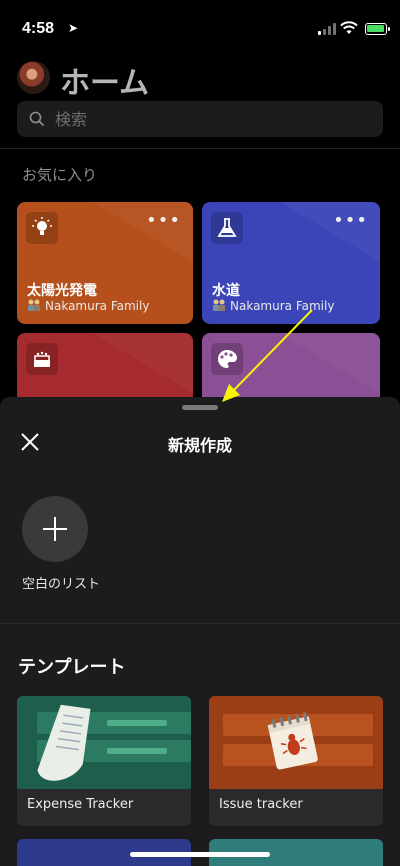 The image size is (400, 866). What do you see at coordinates (60, 175) in the screenshot?
I see `favorites-heading: お気に入り` at bounding box center [60, 175].